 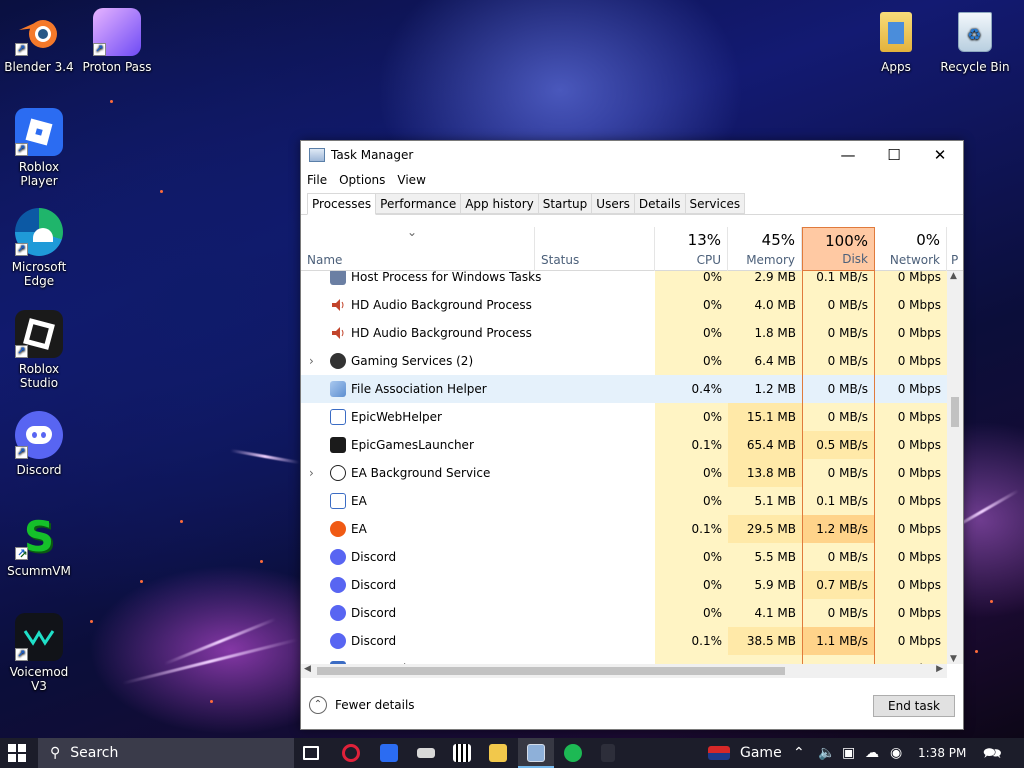 I want to click on minimize-button: —, so click(x=848, y=155).